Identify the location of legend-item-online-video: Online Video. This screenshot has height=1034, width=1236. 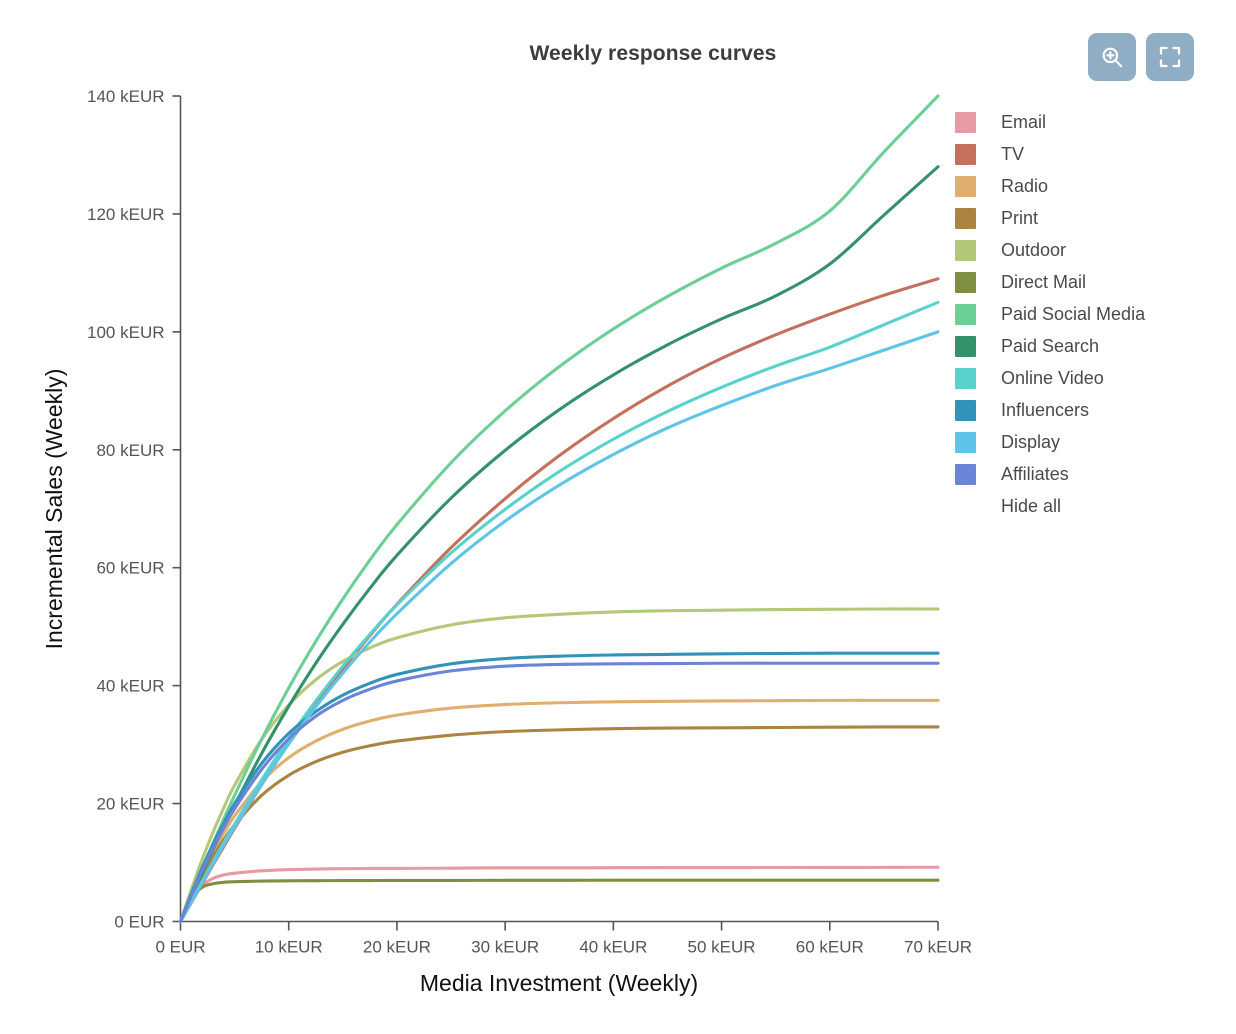
(1090, 378).